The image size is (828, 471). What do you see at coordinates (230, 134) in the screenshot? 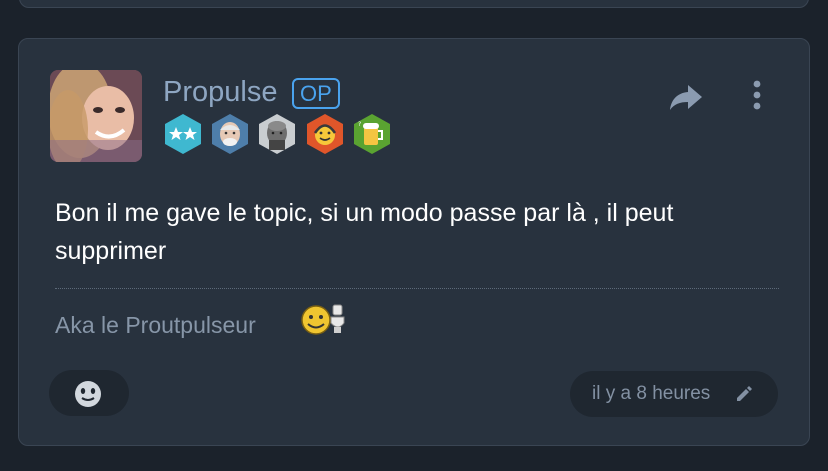
I see `hide-the-pain-harold-badge-icon` at bounding box center [230, 134].